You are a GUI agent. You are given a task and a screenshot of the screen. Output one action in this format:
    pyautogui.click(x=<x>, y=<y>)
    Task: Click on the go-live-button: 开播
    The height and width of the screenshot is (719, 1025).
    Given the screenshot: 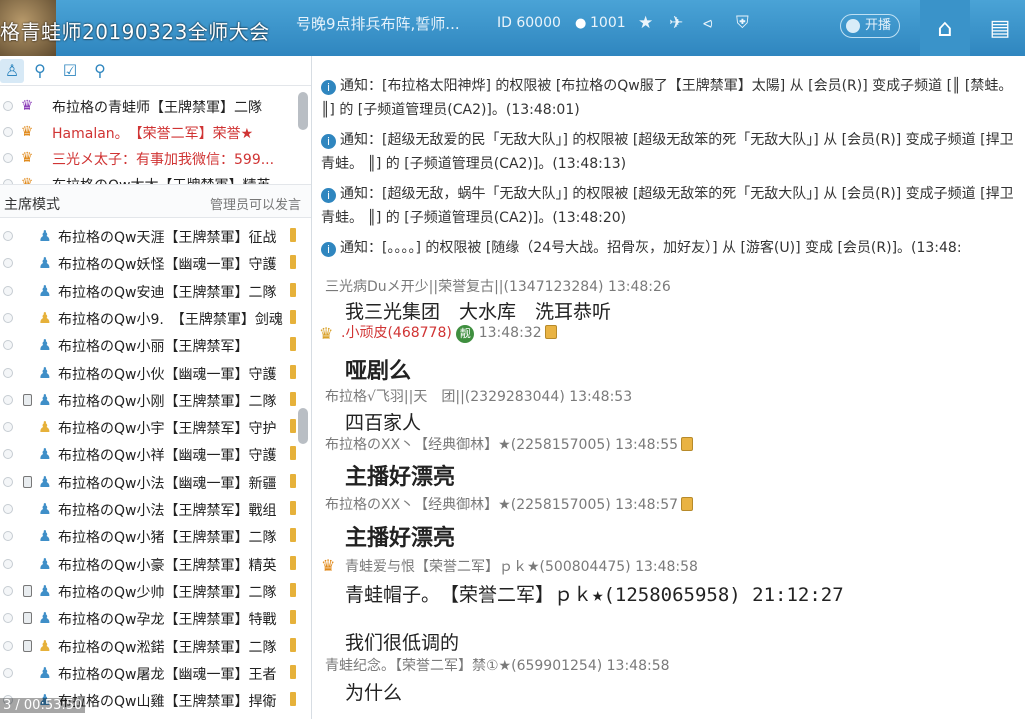 What is the action you would take?
    pyautogui.click(x=870, y=26)
    